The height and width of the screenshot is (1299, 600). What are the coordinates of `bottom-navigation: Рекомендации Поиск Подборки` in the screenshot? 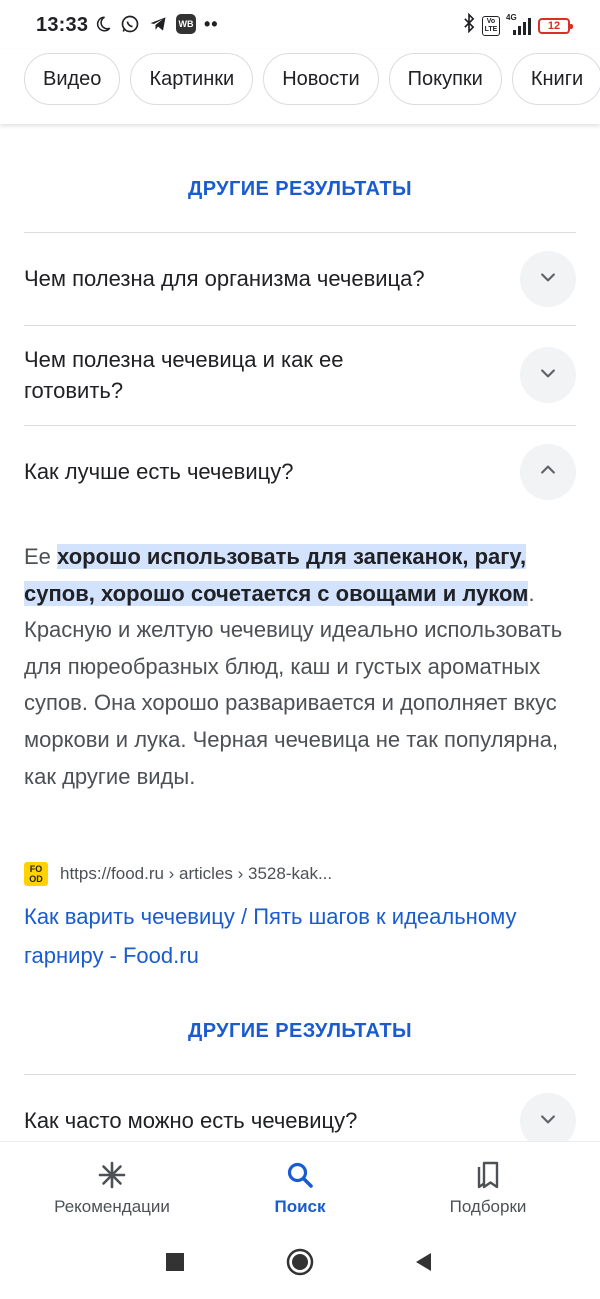 It's located at (300, 1184).